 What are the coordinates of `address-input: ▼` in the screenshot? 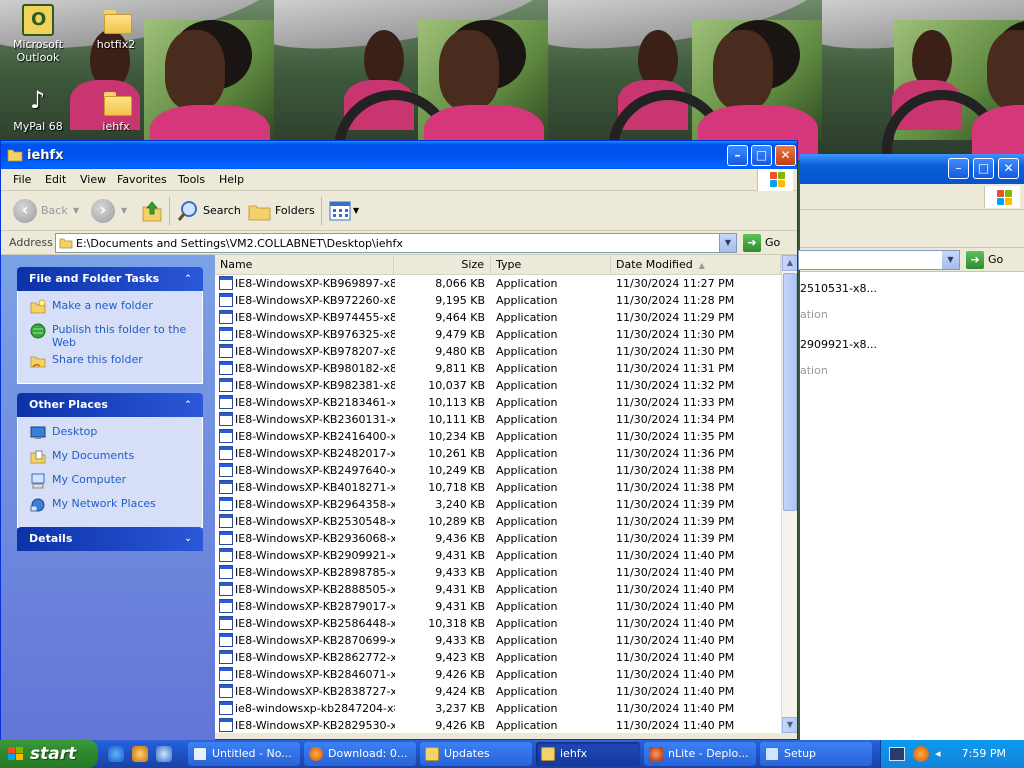 It's located at (879, 260).